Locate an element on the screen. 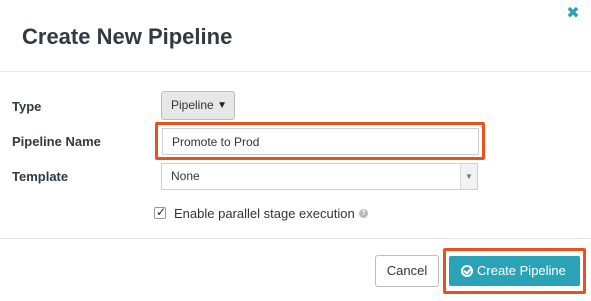  type-label: Type is located at coordinates (27, 106).